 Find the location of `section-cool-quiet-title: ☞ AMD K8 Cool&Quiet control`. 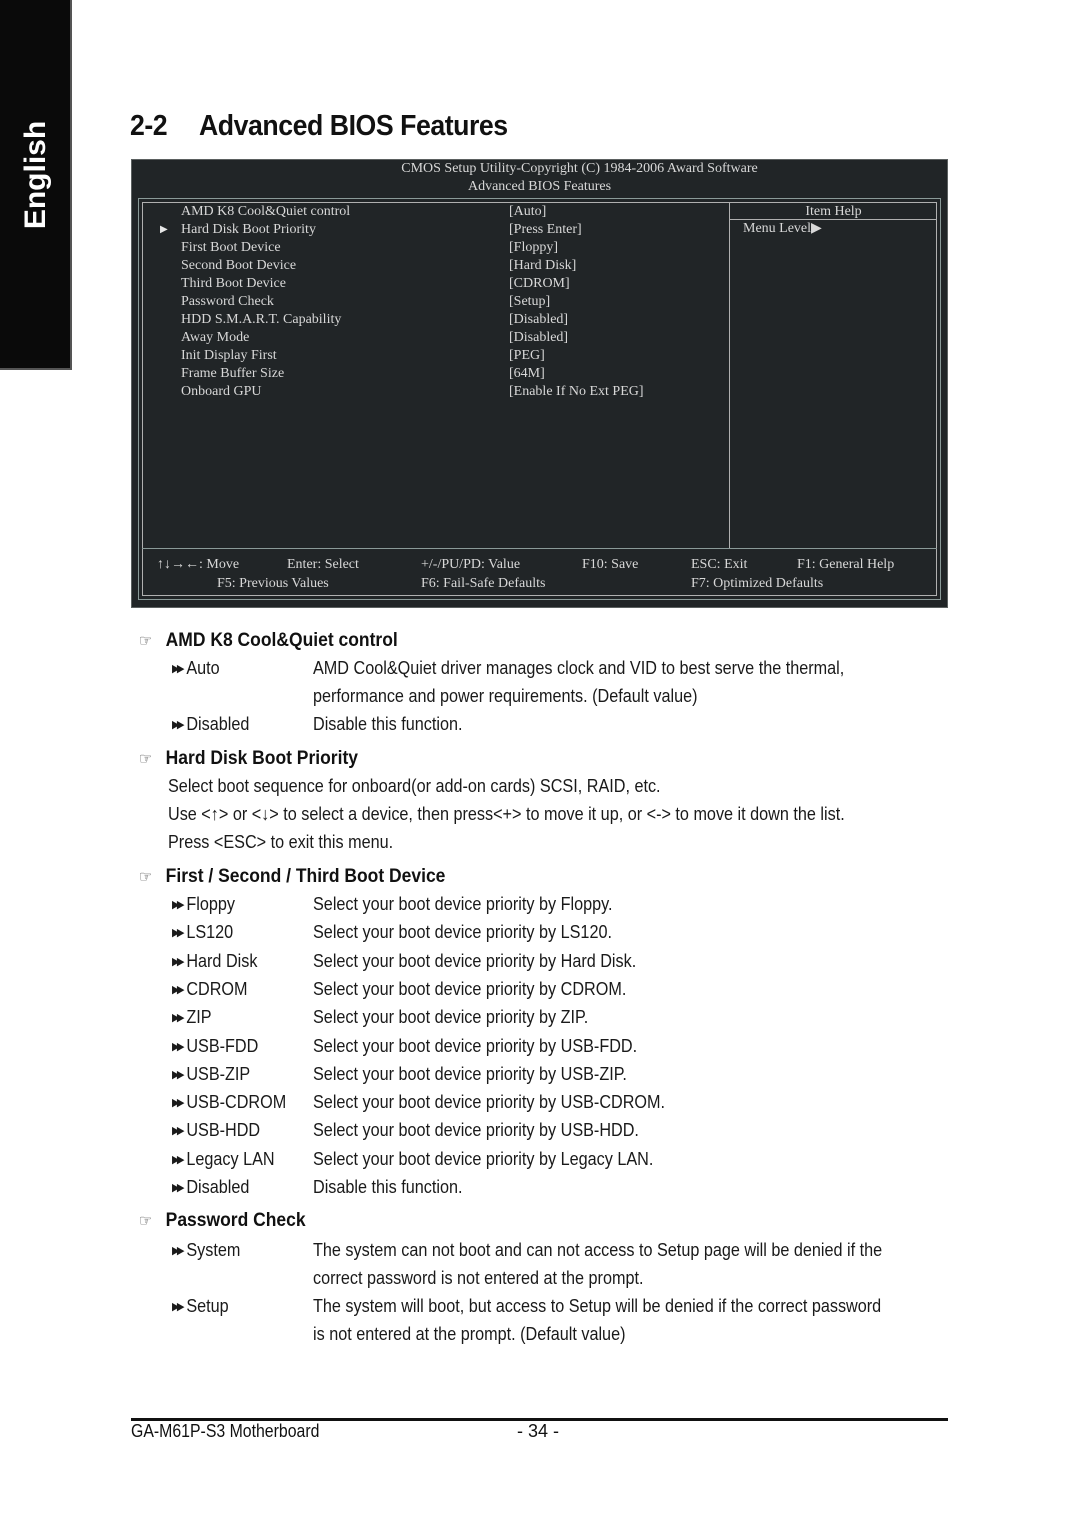

section-cool-quiet-title: ☞ AMD K8 Cool&Quiet control is located at coordinates (268, 640).